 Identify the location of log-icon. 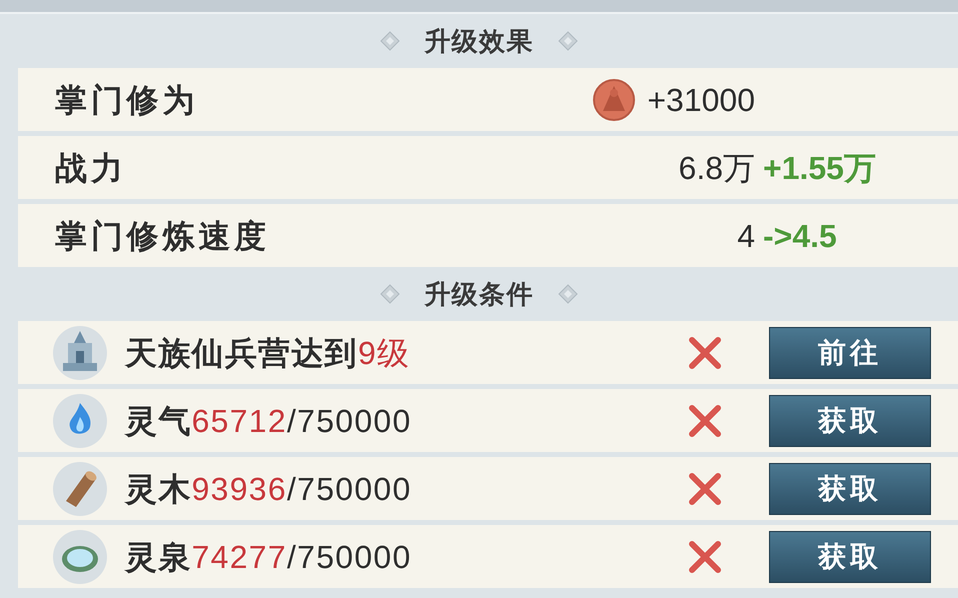
(80, 488).